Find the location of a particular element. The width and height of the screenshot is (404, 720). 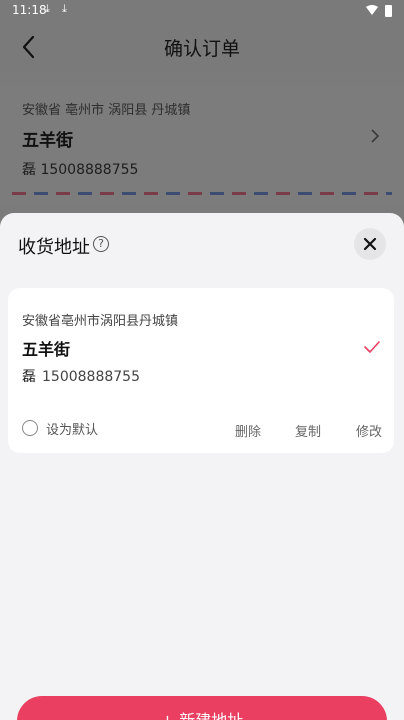

address-street: 五羊街 is located at coordinates (47, 141).